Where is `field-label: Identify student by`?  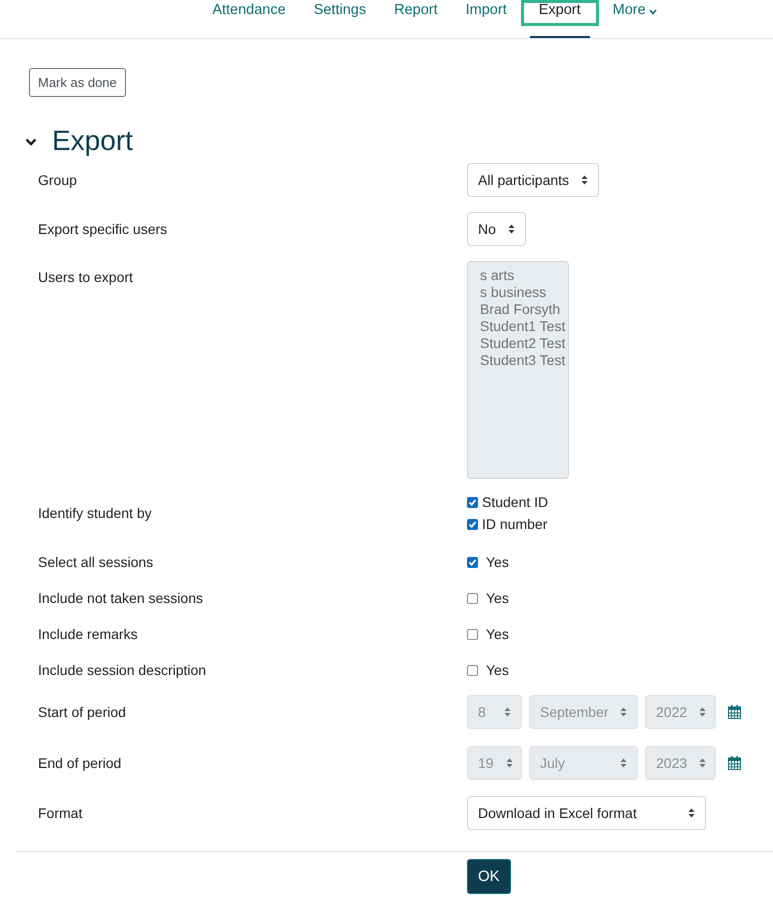
field-label: Identify student by is located at coordinates (95, 513).